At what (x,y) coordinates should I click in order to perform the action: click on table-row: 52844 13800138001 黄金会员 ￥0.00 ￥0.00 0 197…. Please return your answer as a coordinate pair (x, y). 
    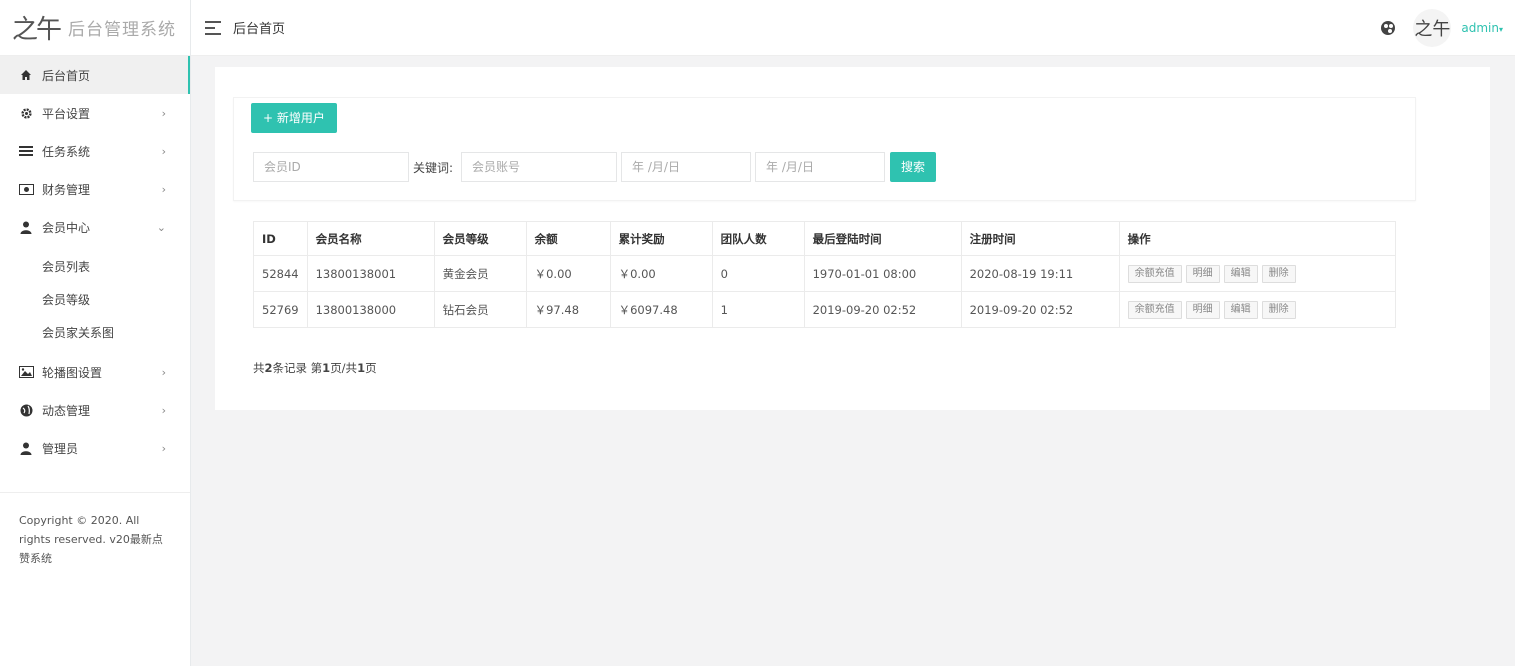
    Looking at the image, I should click on (825, 273).